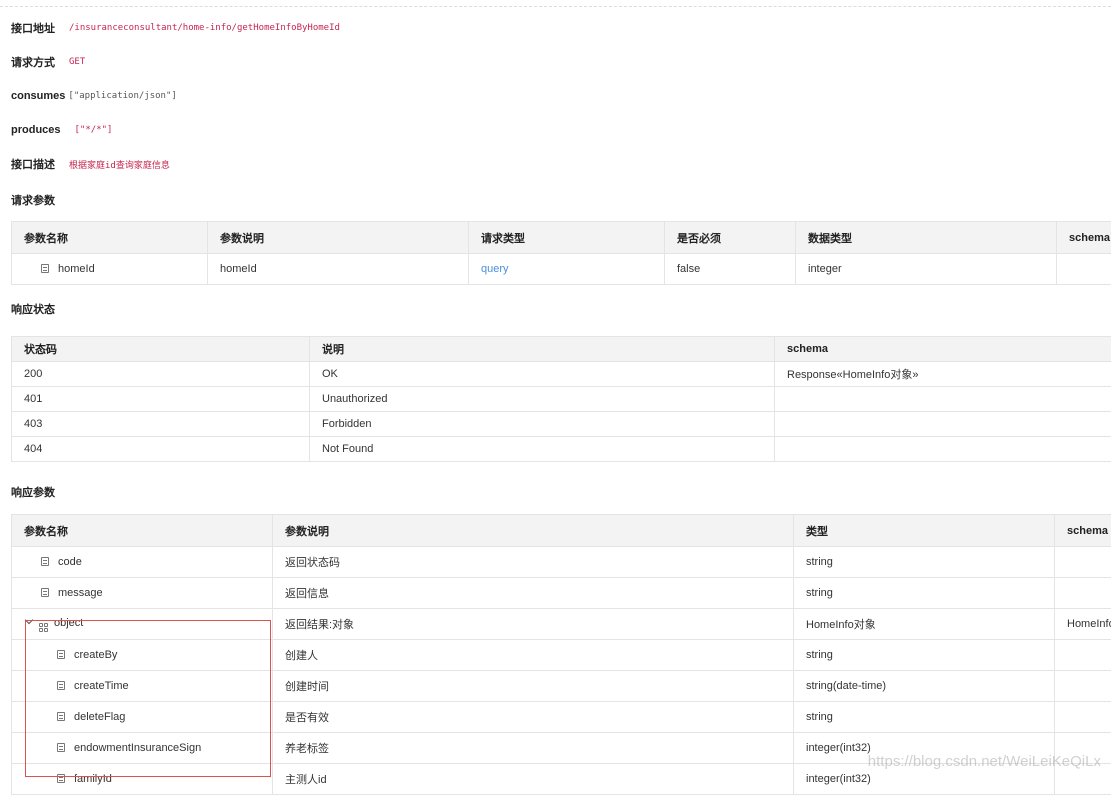  What do you see at coordinates (338, 269) in the screenshot?
I see `param-desc: homeId` at bounding box center [338, 269].